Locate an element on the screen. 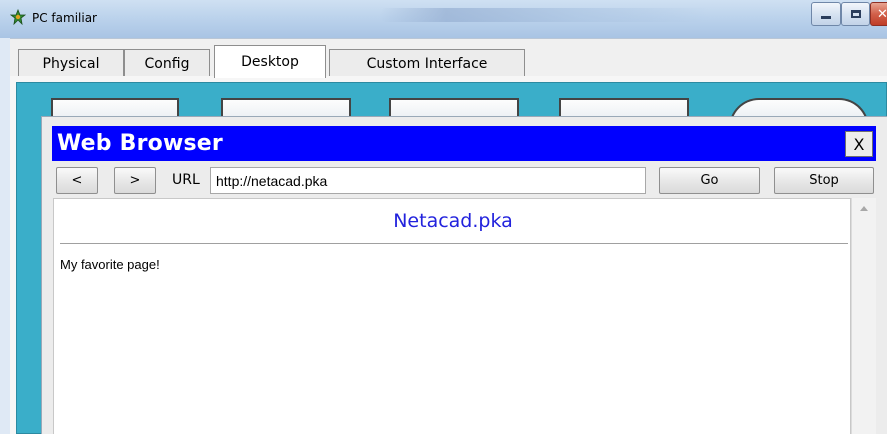 The image size is (887, 434). tab-strip: Physical Config Desktop Custom Interface is located at coordinates (448, 58).